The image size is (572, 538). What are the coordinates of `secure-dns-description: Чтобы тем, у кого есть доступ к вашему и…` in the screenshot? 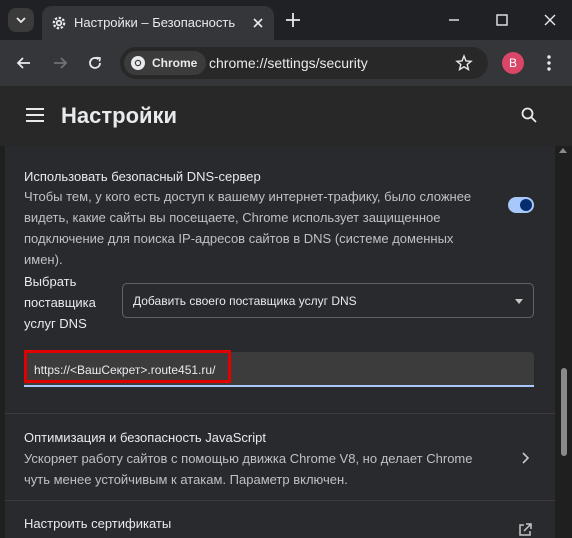 It's located at (248, 228).